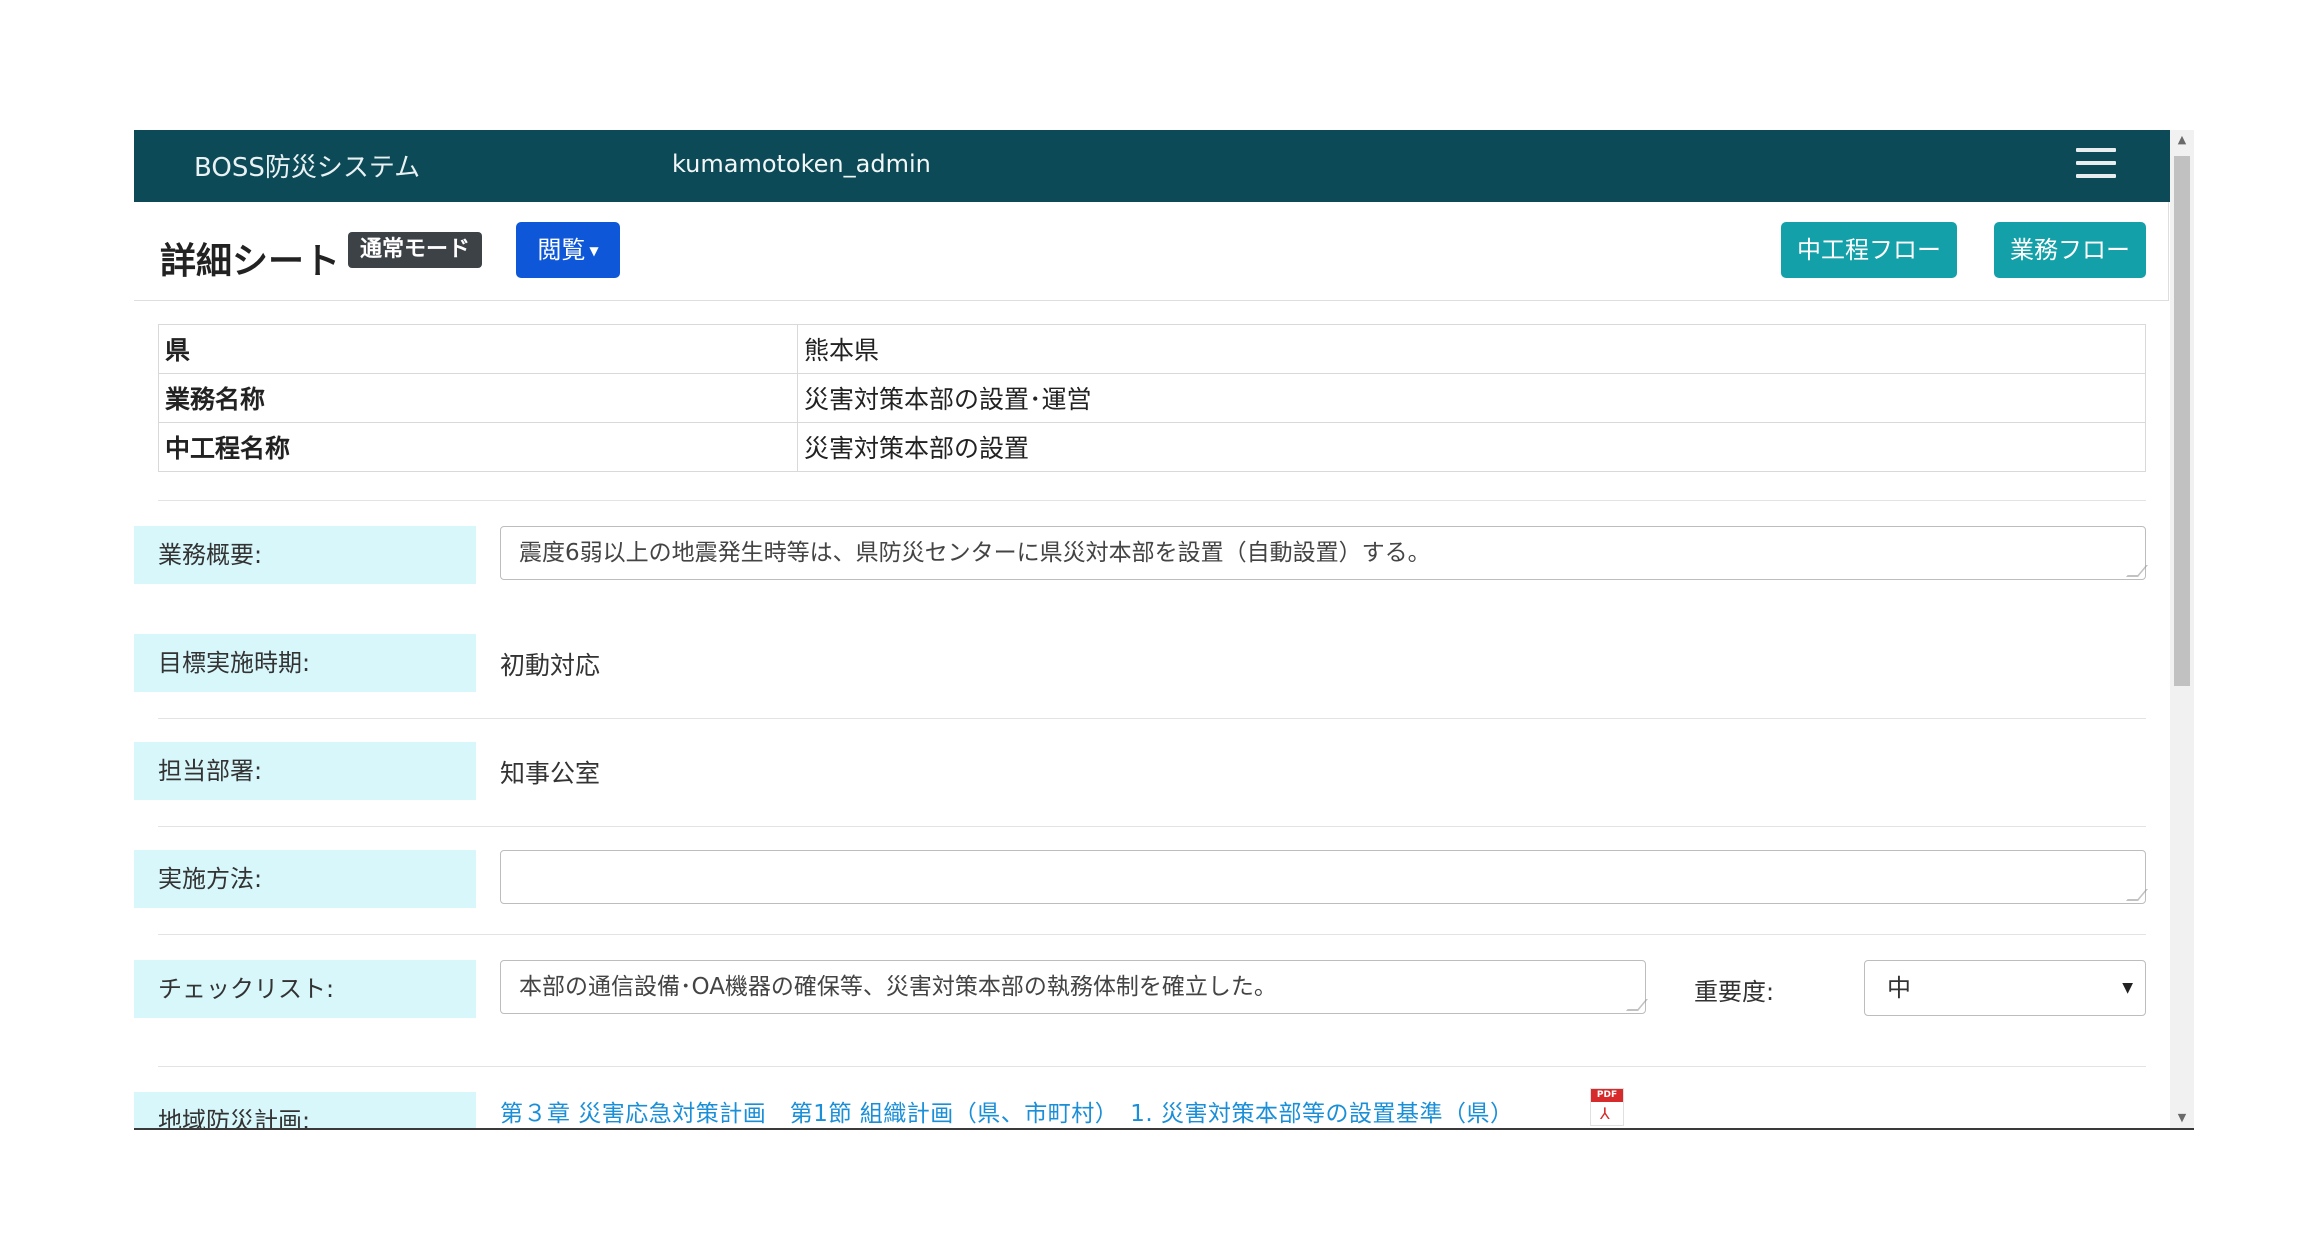 This screenshot has height=1253, width=2320. Describe the element at coordinates (2127, 988) in the screenshot. I see `select-arrow-icon: ▼` at that location.